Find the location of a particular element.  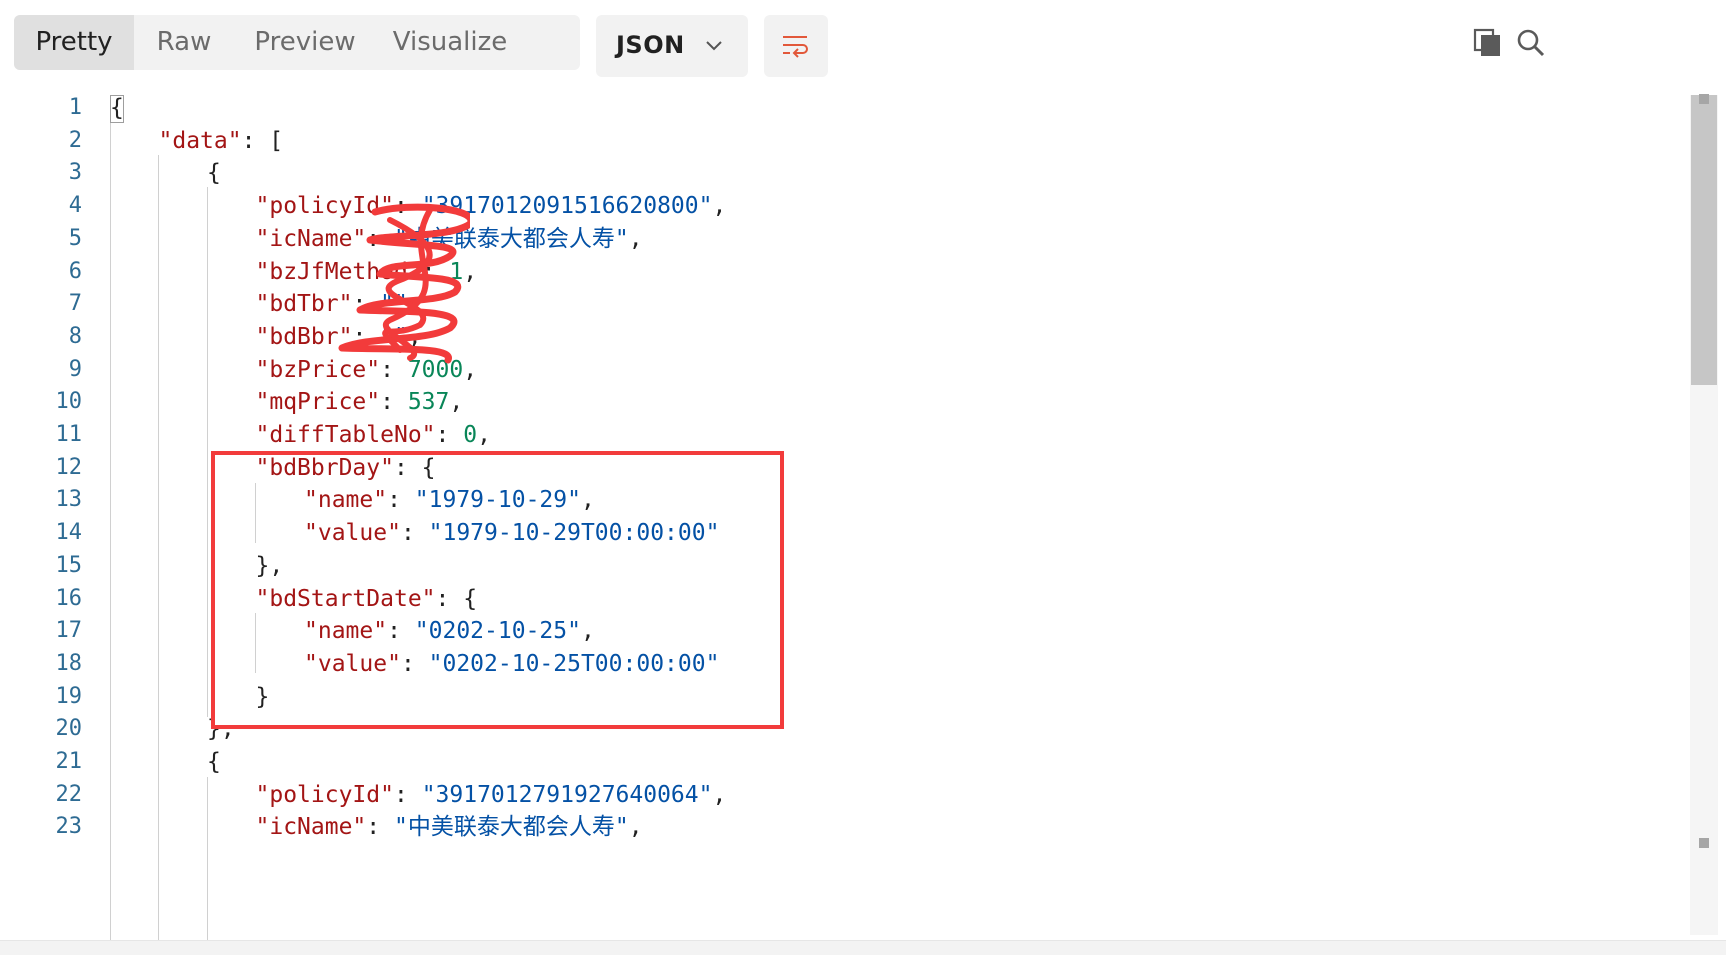

code-line: "policyId": "3917012091516620800", is located at coordinates (491, 206).